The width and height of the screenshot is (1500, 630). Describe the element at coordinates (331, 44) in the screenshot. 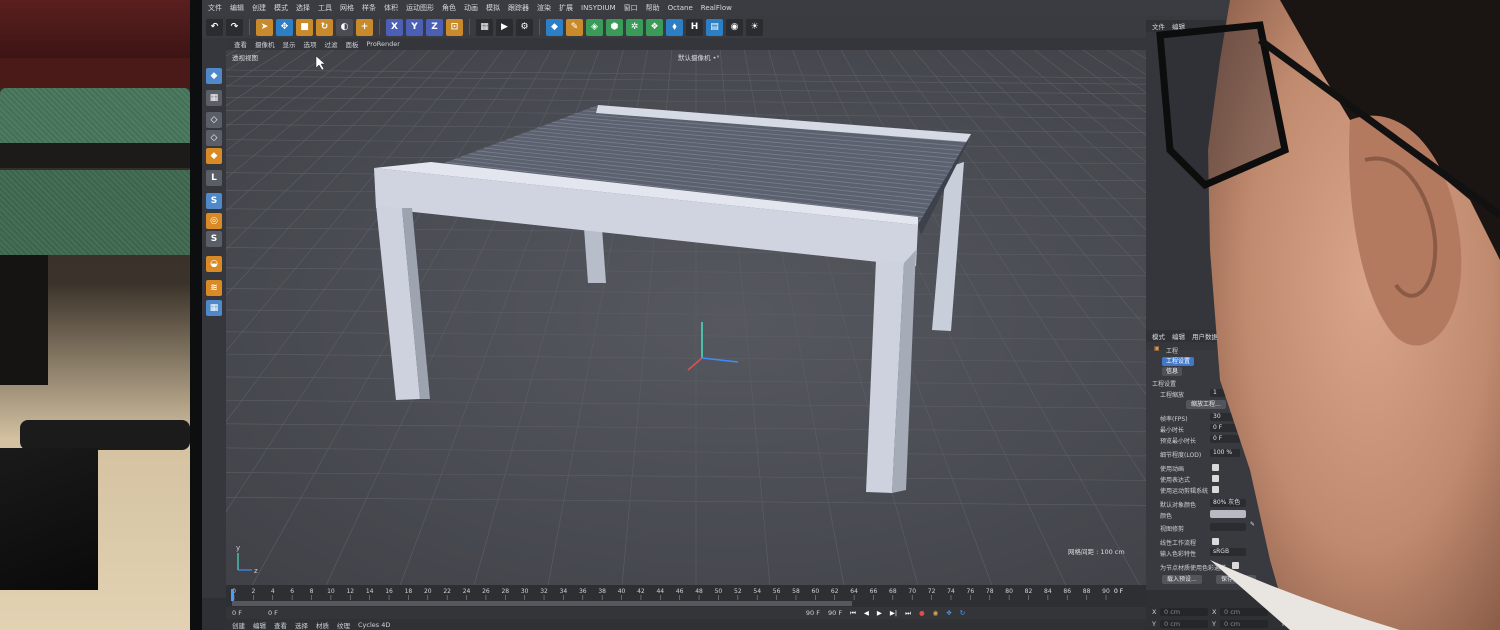

I see `viewport-menu-item-4: 过滤` at that location.